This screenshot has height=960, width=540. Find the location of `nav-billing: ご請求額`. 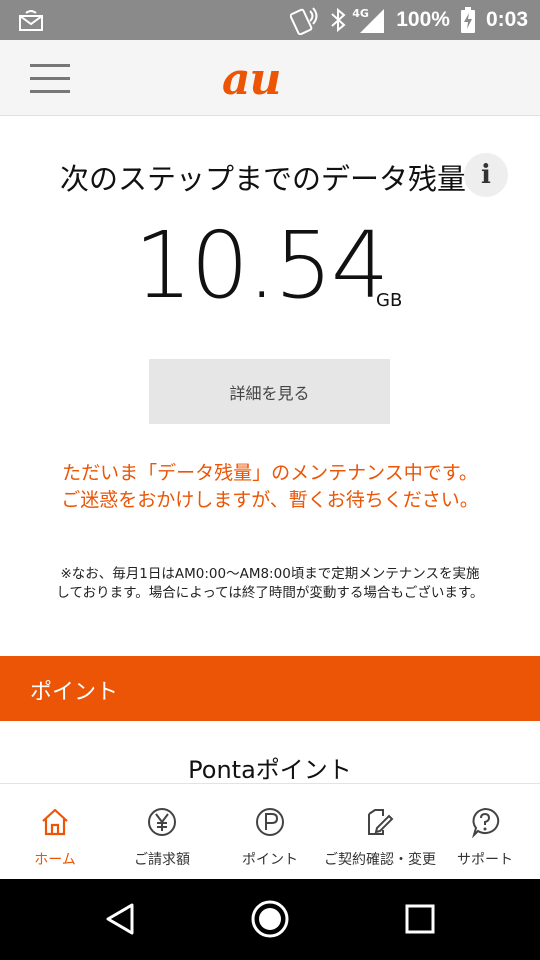

nav-billing: ご請求額 is located at coordinates (162, 832).